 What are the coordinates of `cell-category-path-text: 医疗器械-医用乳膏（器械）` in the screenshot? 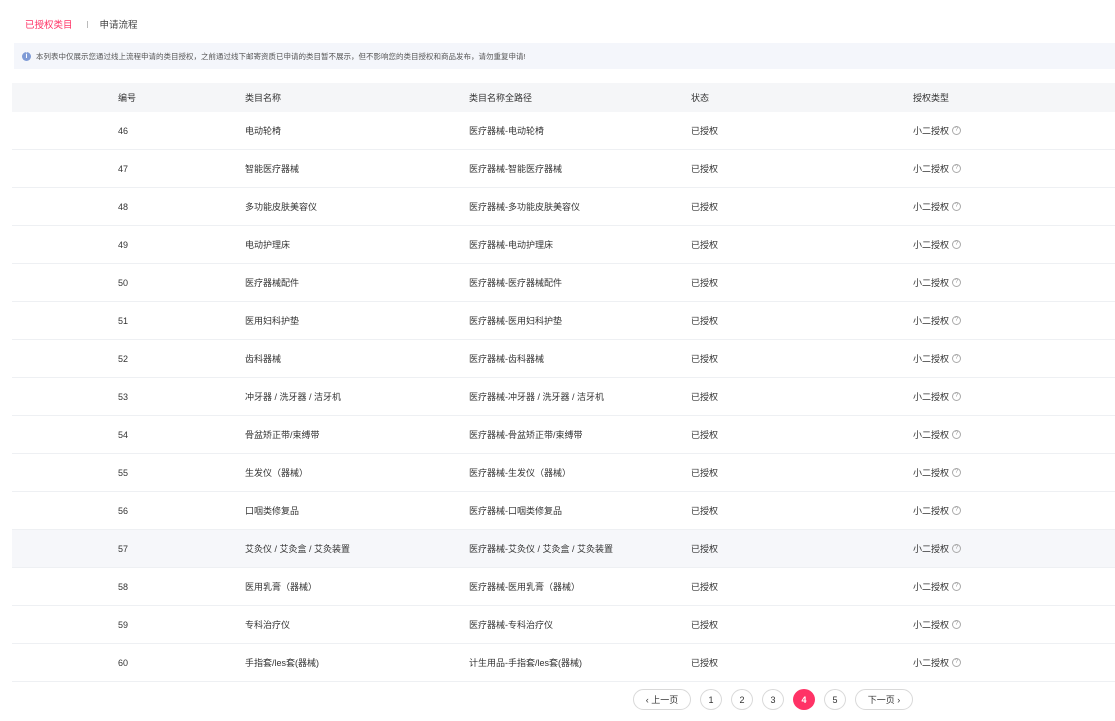 It's located at (524, 587).